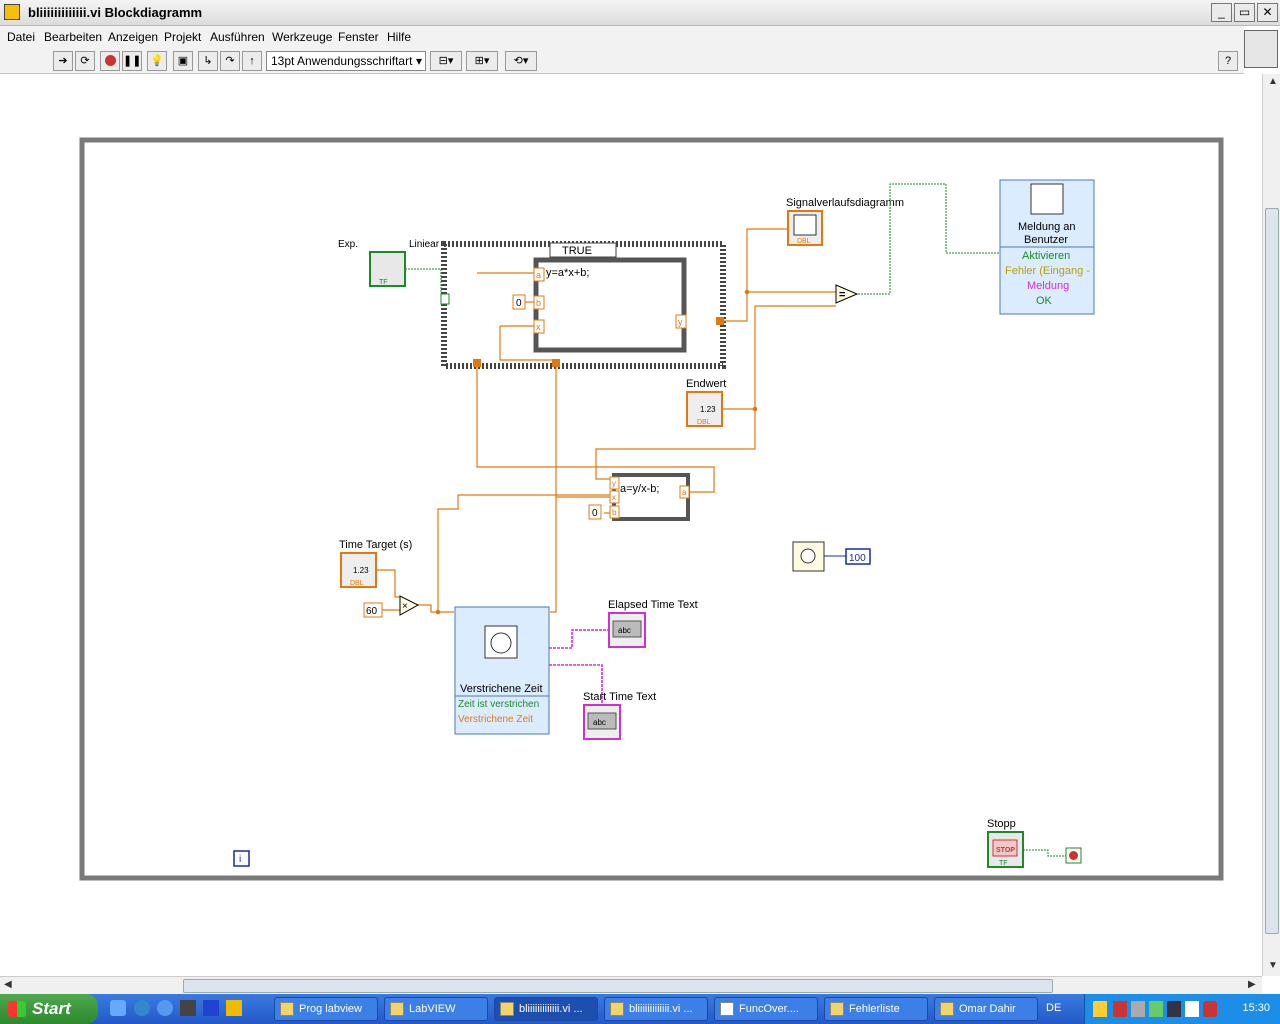 Image resolution: width=1280 pixels, height=1024 pixels. Describe the element at coordinates (1228, 61) in the screenshot. I see `help-button: ?` at that location.